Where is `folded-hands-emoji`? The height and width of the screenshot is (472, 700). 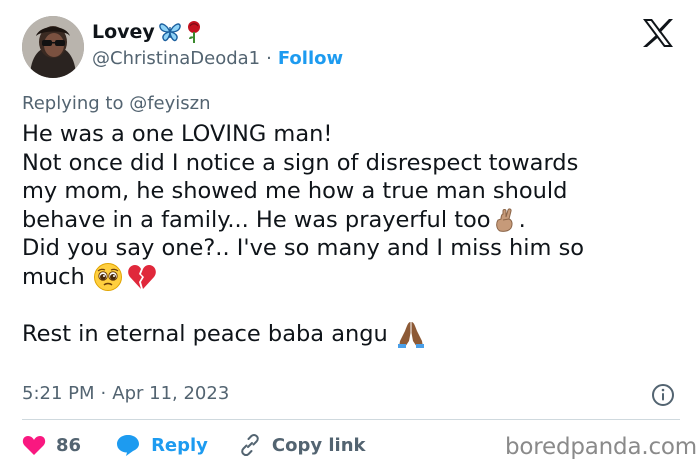 folded-hands-emoji is located at coordinates (410, 335).